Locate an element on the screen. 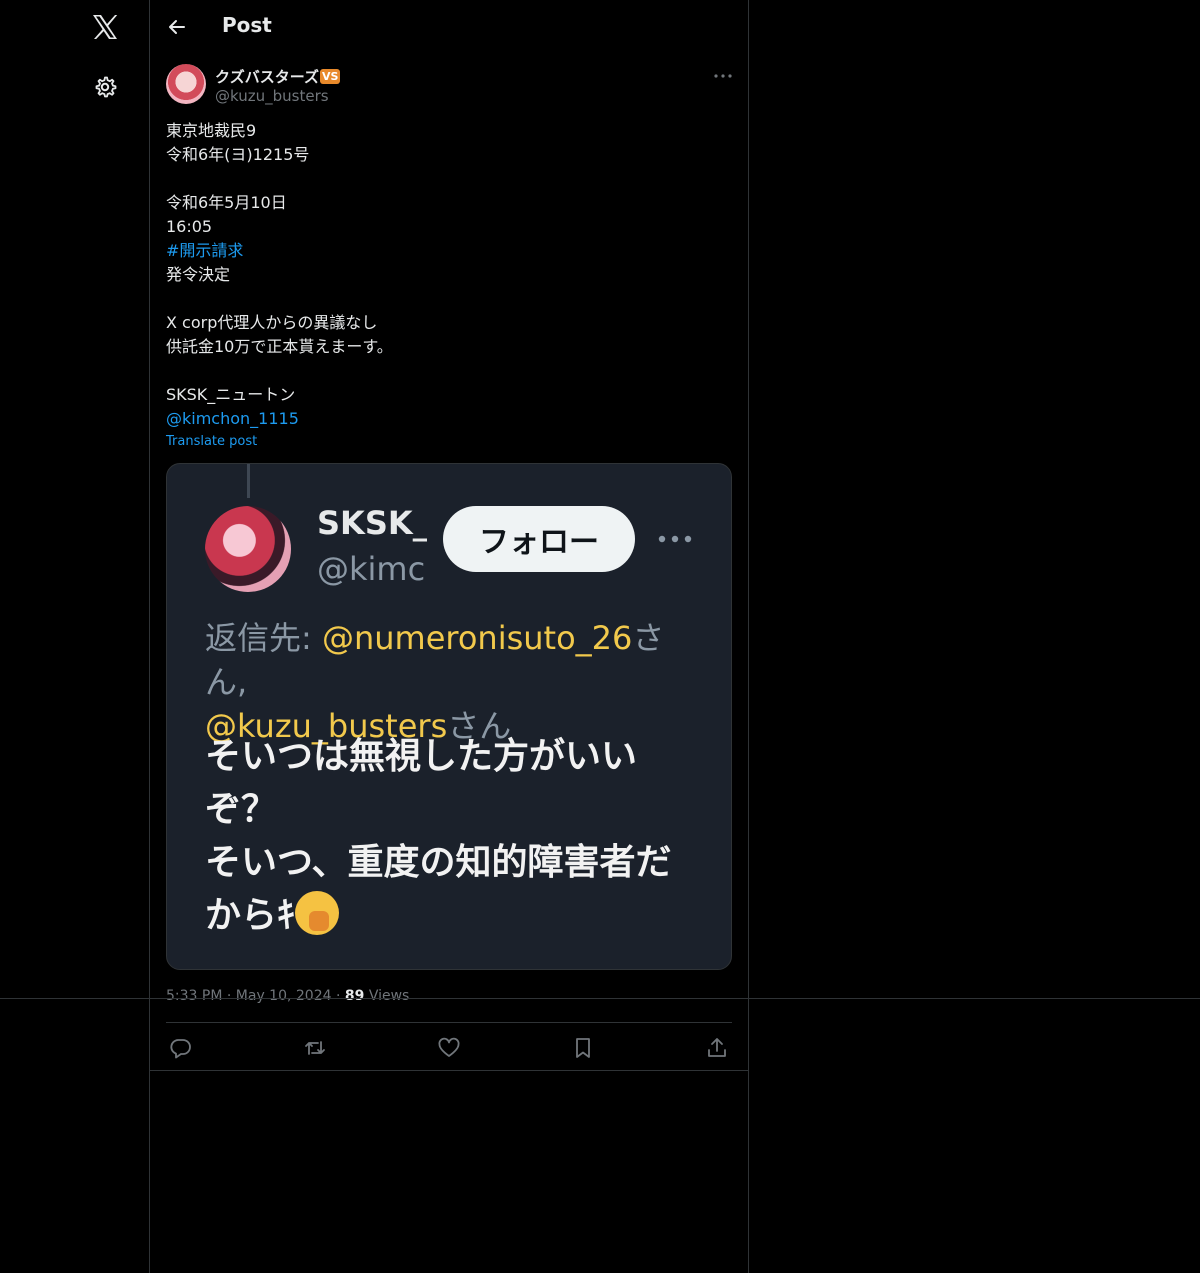 Image resolution: width=1200 pixels, height=1273 pixels. x-logo-icon is located at coordinates (105, 27).